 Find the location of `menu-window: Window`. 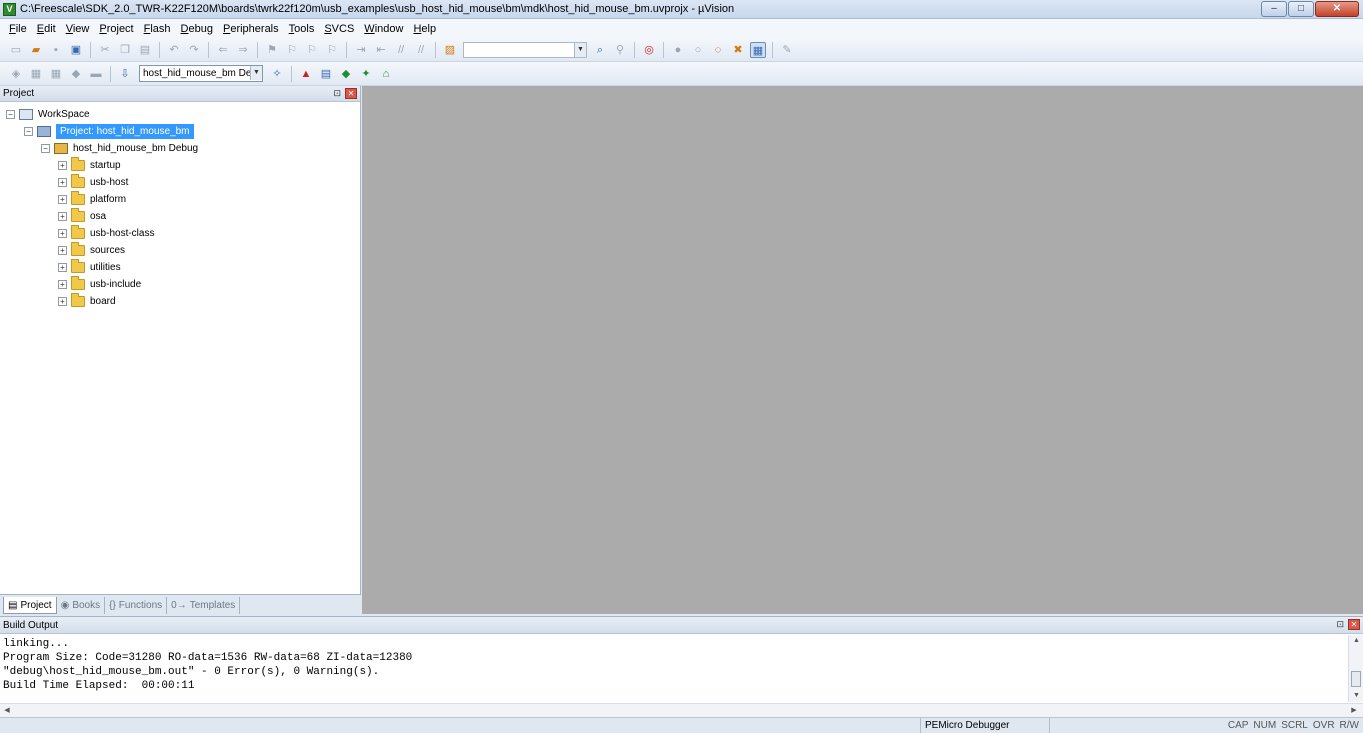

menu-window: Window is located at coordinates (383, 29).